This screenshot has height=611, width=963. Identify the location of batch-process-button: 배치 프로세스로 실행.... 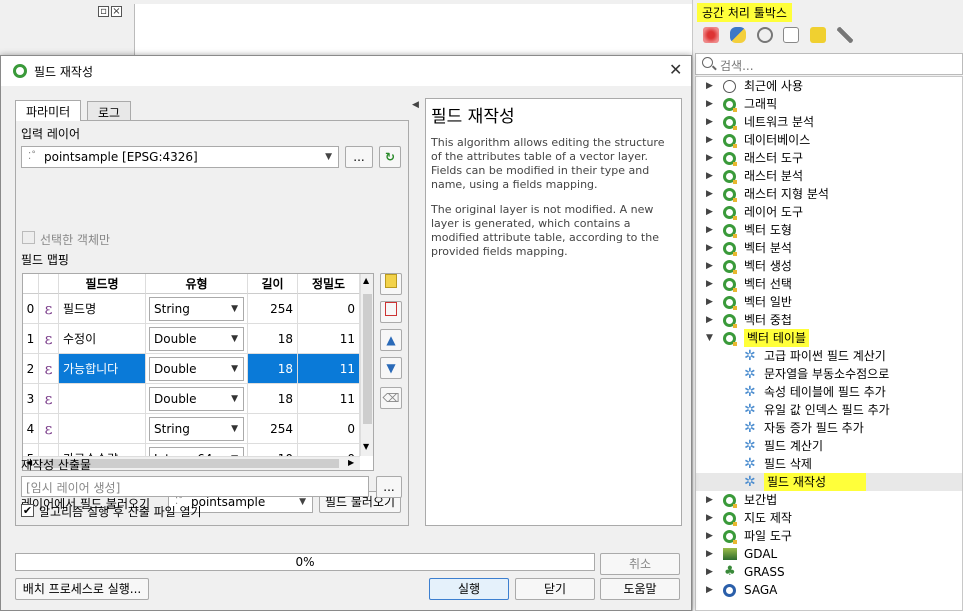
(82, 589).